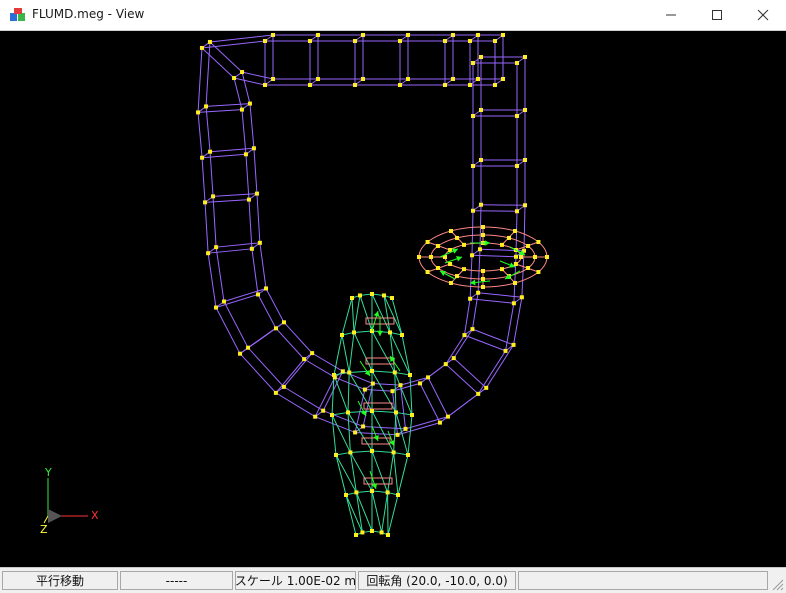 This screenshot has height=593, width=786. I want to click on status-empty, so click(643, 580).